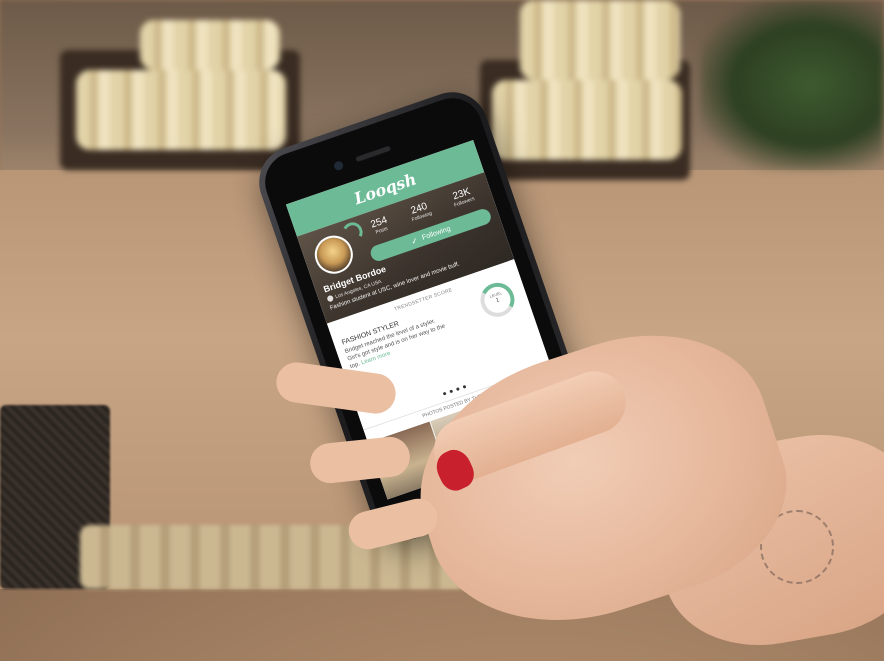 Image resolution: width=884 pixels, height=661 pixels. Describe the element at coordinates (420, 211) in the screenshot. I see `stat-following: 240 Following` at that location.